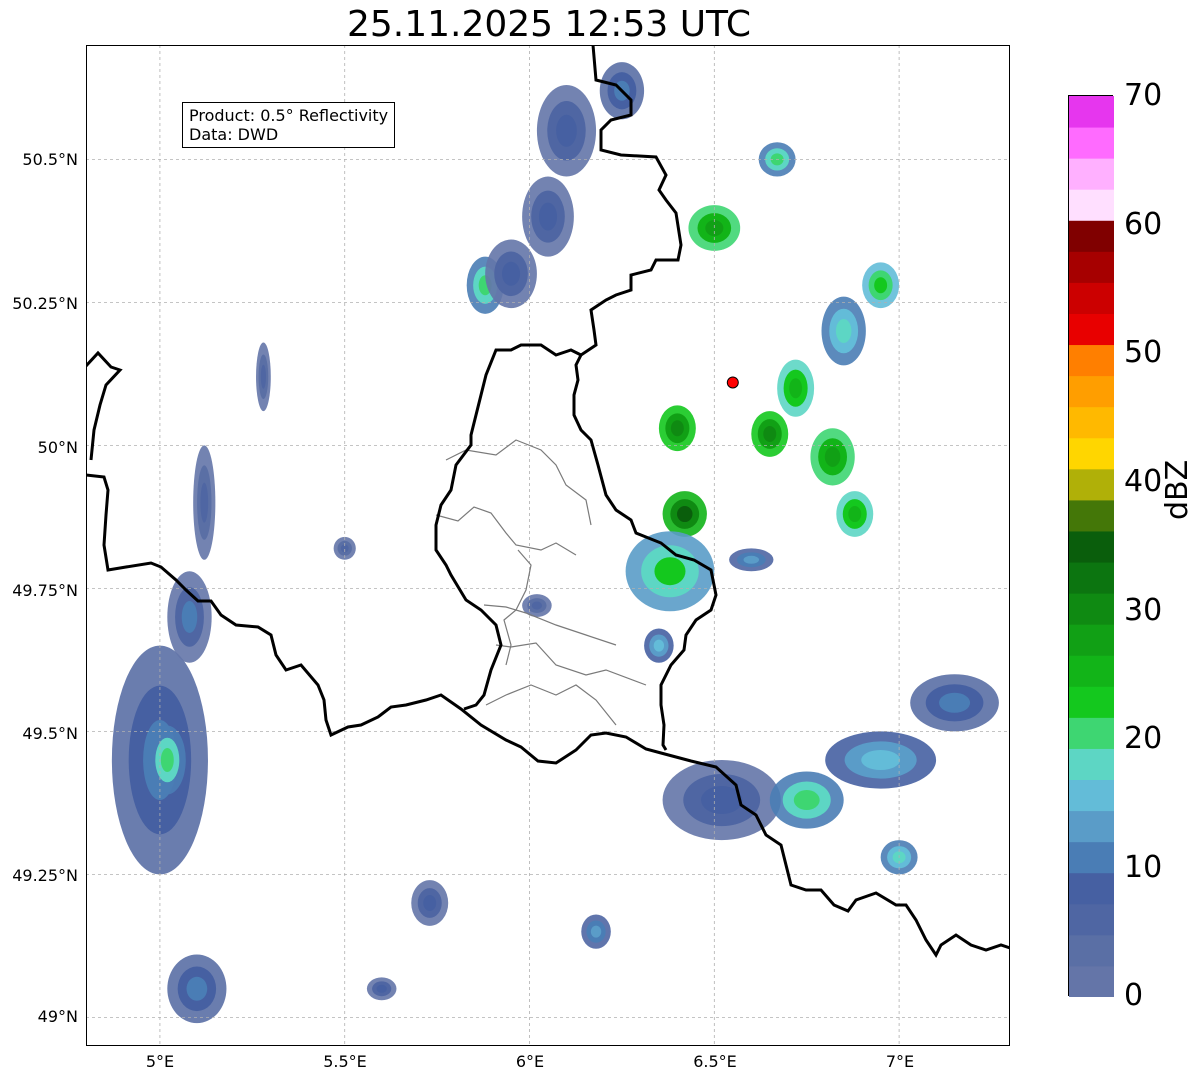 This screenshot has height=1081, width=1202. I want to click on product-info-box: Product: 0.5° Reflectivity Data: DWD, so click(289, 125).